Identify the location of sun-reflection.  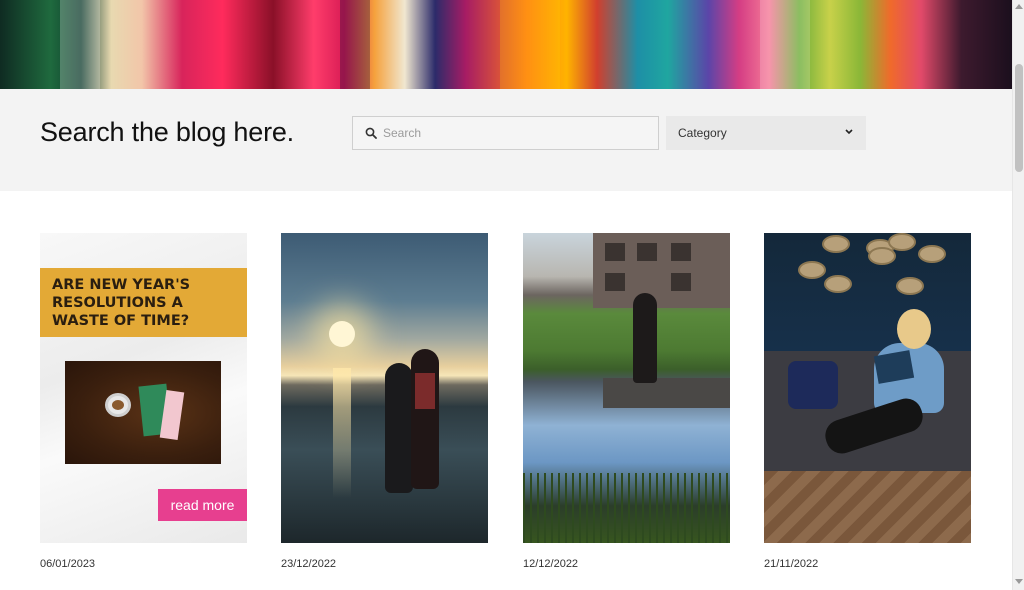
(342, 433).